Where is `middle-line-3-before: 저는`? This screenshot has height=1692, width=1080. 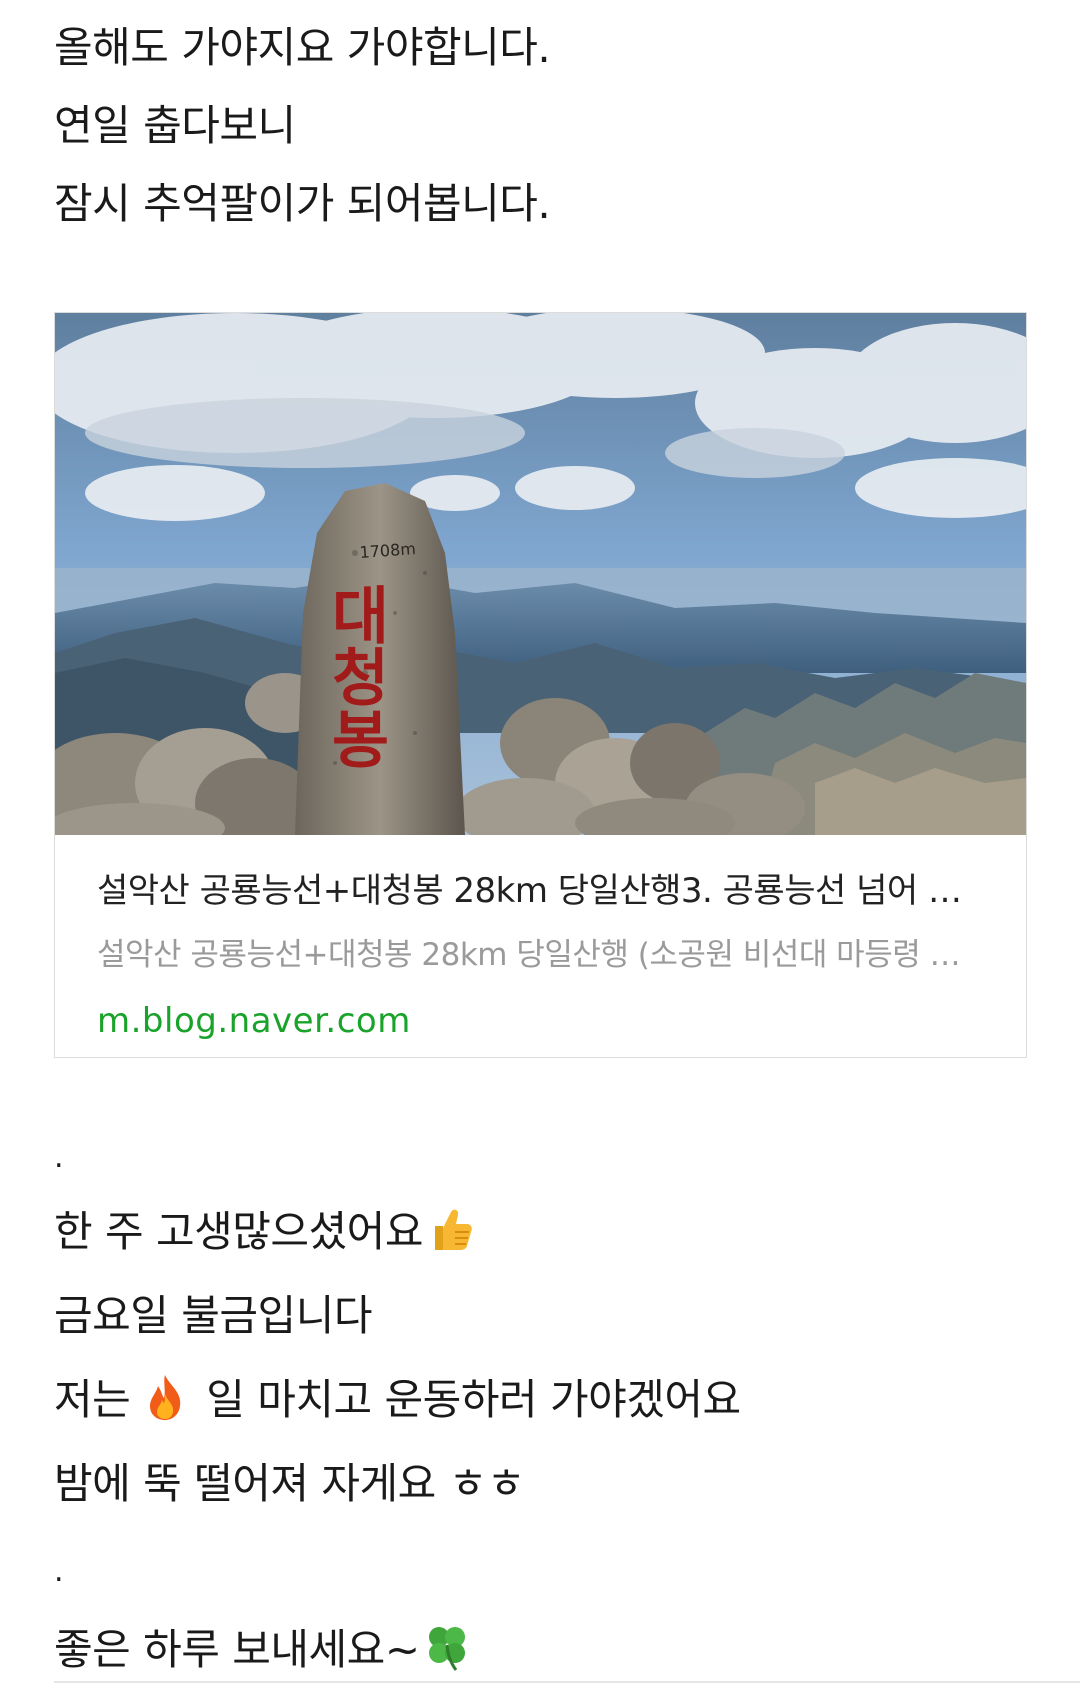
middle-line-3-before: 저는 is located at coordinates (92, 1399).